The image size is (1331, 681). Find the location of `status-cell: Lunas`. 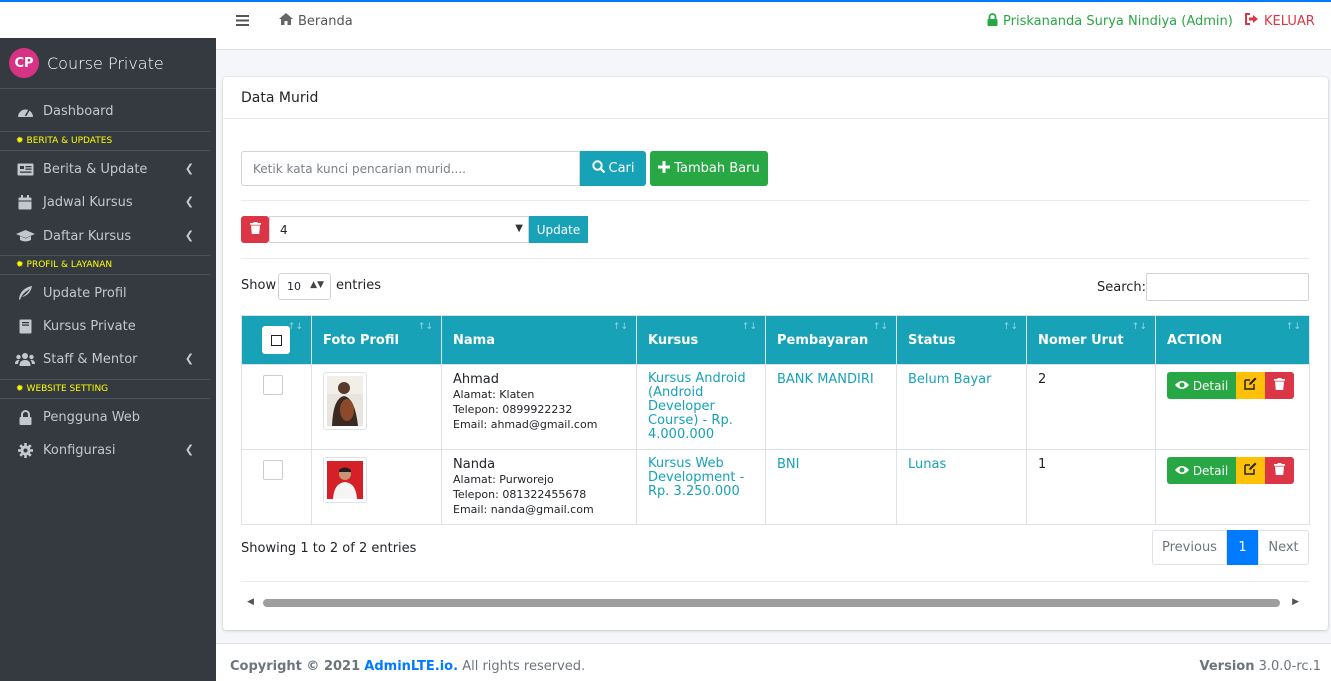

status-cell: Lunas is located at coordinates (961, 487).